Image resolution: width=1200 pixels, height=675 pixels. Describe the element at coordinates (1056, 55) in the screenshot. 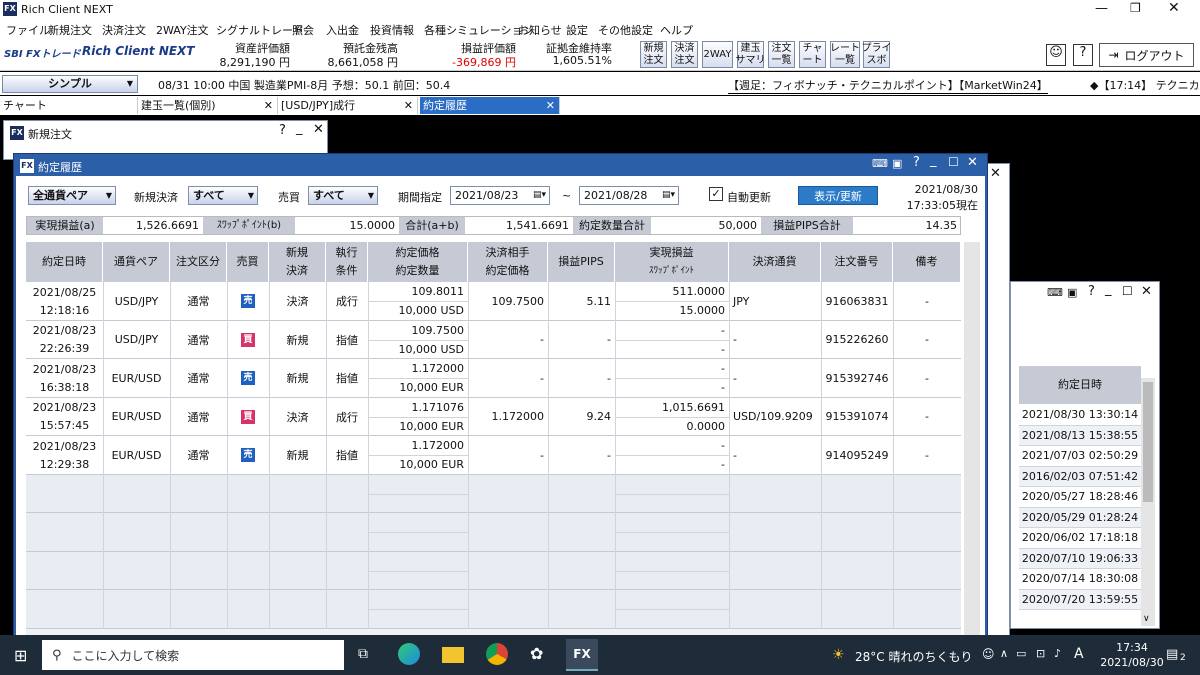

I see `user-icon: ☺` at that location.